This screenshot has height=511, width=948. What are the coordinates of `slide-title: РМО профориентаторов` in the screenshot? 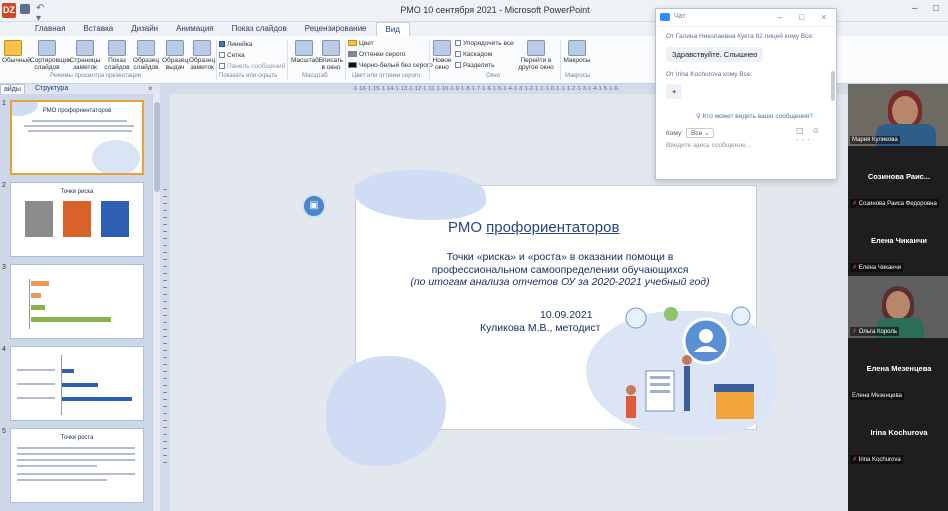 It's located at (533, 227).